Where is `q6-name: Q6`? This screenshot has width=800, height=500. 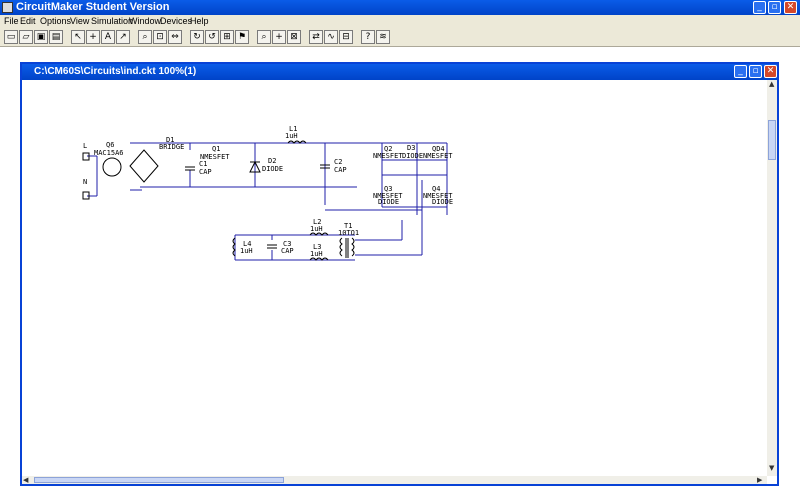 q6-name: Q6 is located at coordinates (110, 145).